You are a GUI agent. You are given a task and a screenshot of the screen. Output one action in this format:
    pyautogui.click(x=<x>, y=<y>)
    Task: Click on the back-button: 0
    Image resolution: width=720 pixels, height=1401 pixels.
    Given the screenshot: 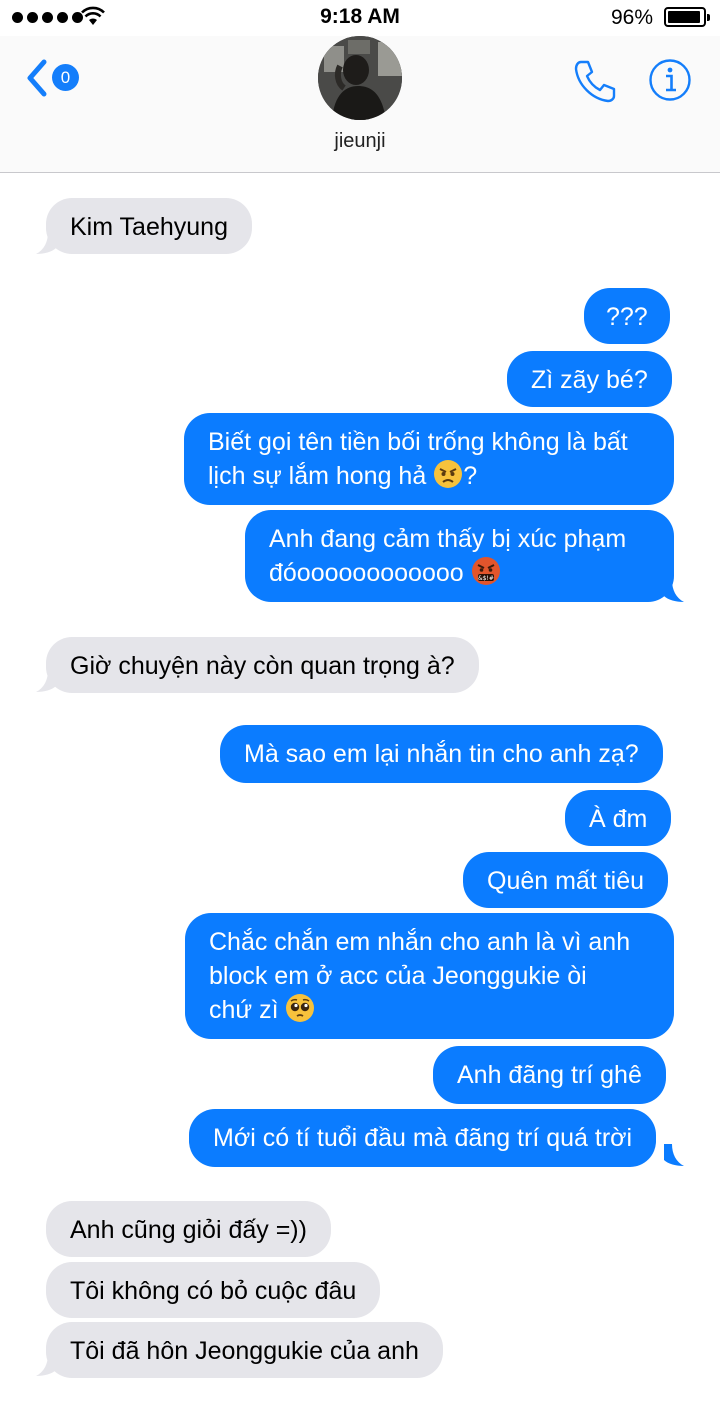 What is the action you would take?
    pyautogui.click(x=55, y=78)
    